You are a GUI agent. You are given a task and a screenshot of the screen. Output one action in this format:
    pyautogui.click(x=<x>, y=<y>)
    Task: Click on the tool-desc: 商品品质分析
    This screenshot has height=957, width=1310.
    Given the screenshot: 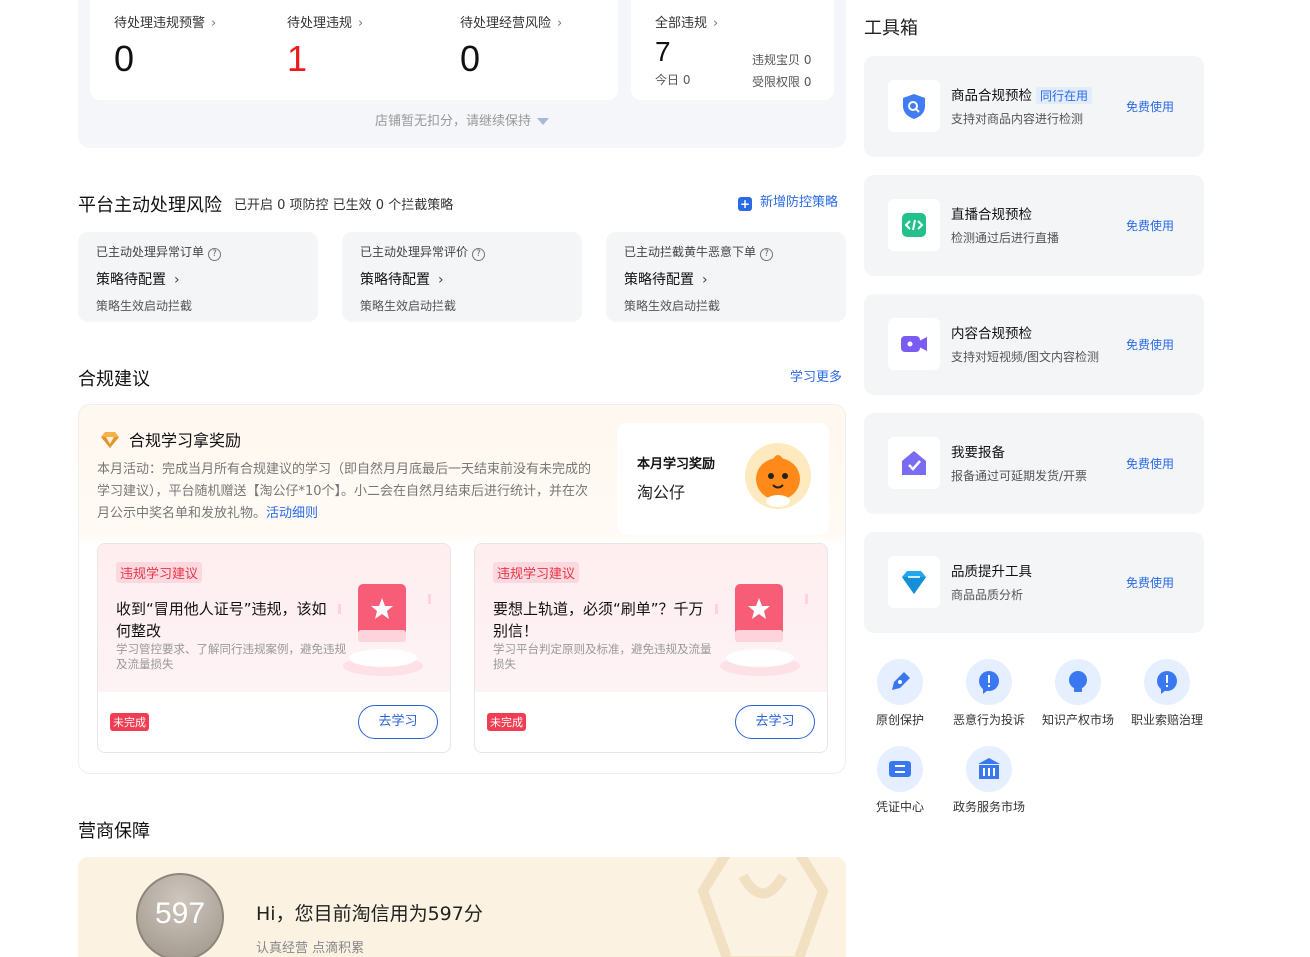 What is the action you would take?
    pyautogui.click(x=987, y=595)
    